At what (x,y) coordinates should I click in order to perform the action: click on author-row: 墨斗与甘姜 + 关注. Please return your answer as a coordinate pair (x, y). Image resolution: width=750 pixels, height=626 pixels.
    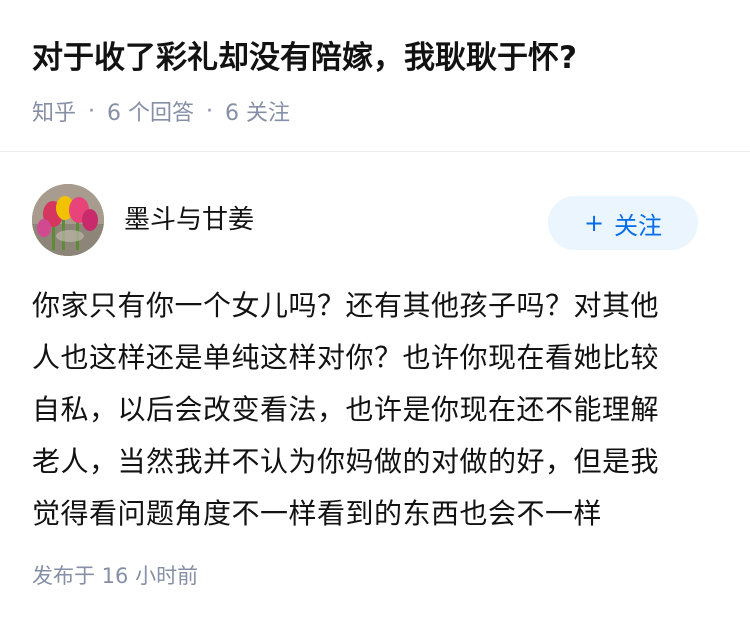
    Looking at the image, I should click on (365, 220).